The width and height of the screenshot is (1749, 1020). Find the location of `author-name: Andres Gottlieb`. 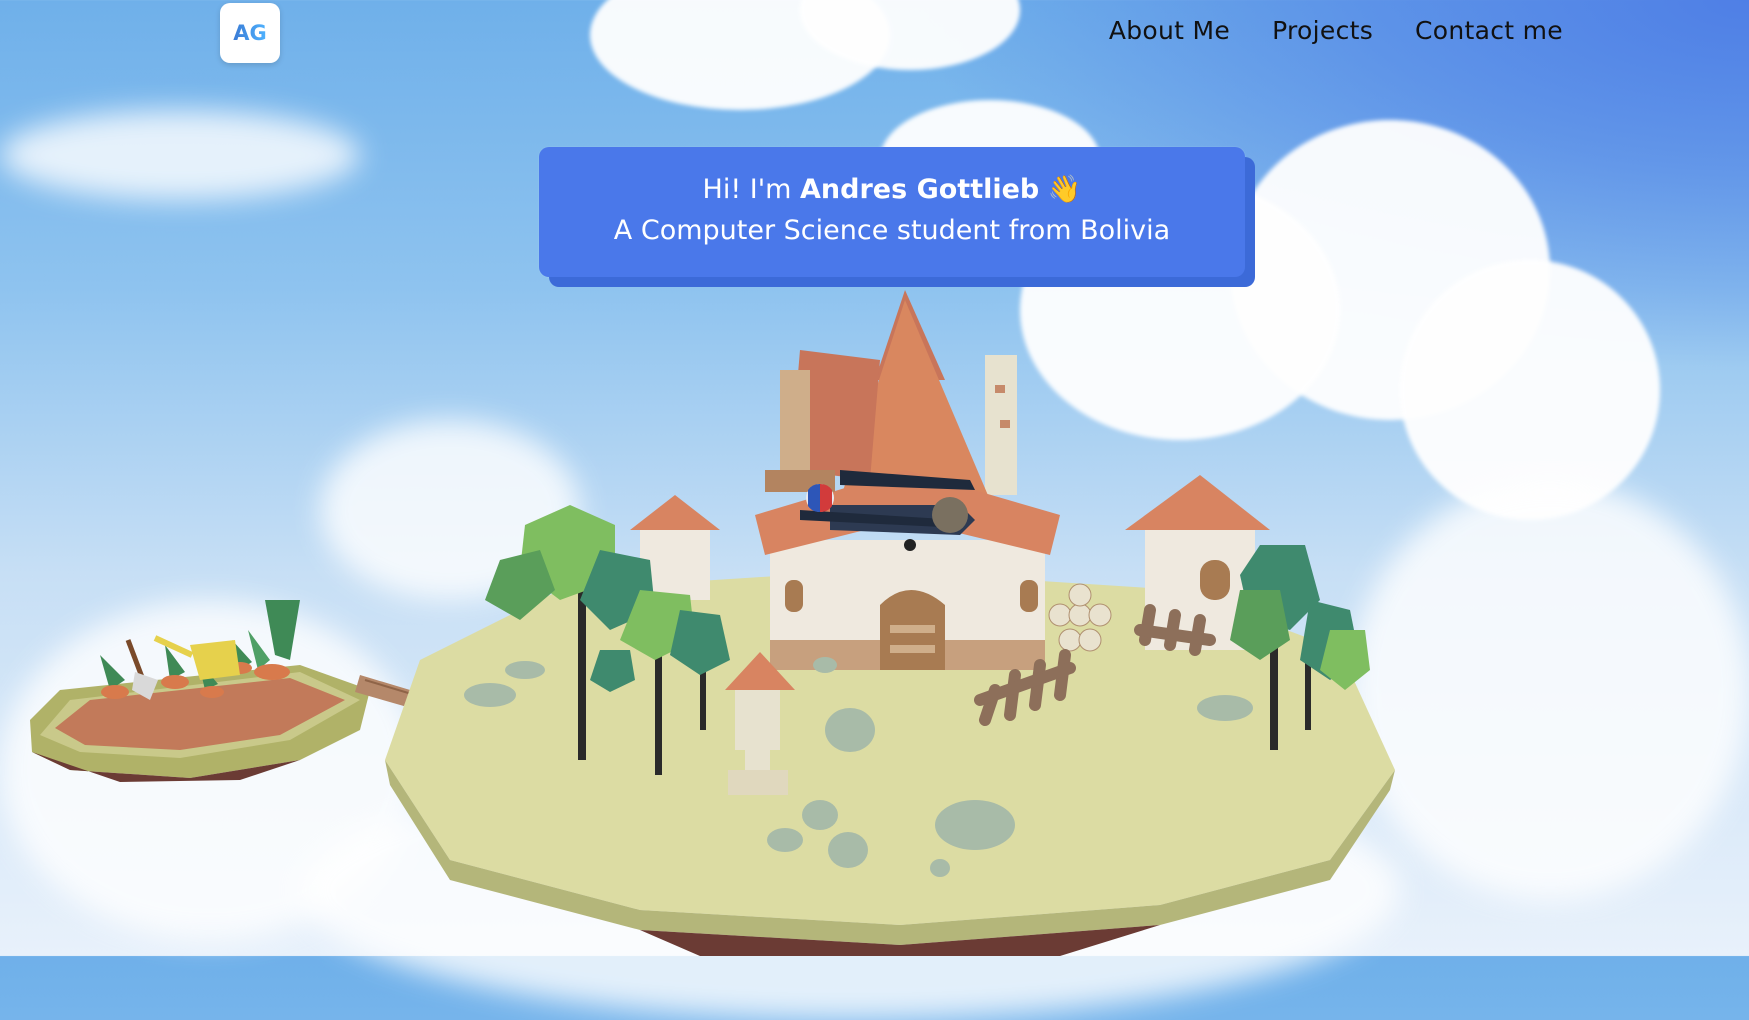

author-name: Andres Gottlieb is located at coordinates (920, 189).